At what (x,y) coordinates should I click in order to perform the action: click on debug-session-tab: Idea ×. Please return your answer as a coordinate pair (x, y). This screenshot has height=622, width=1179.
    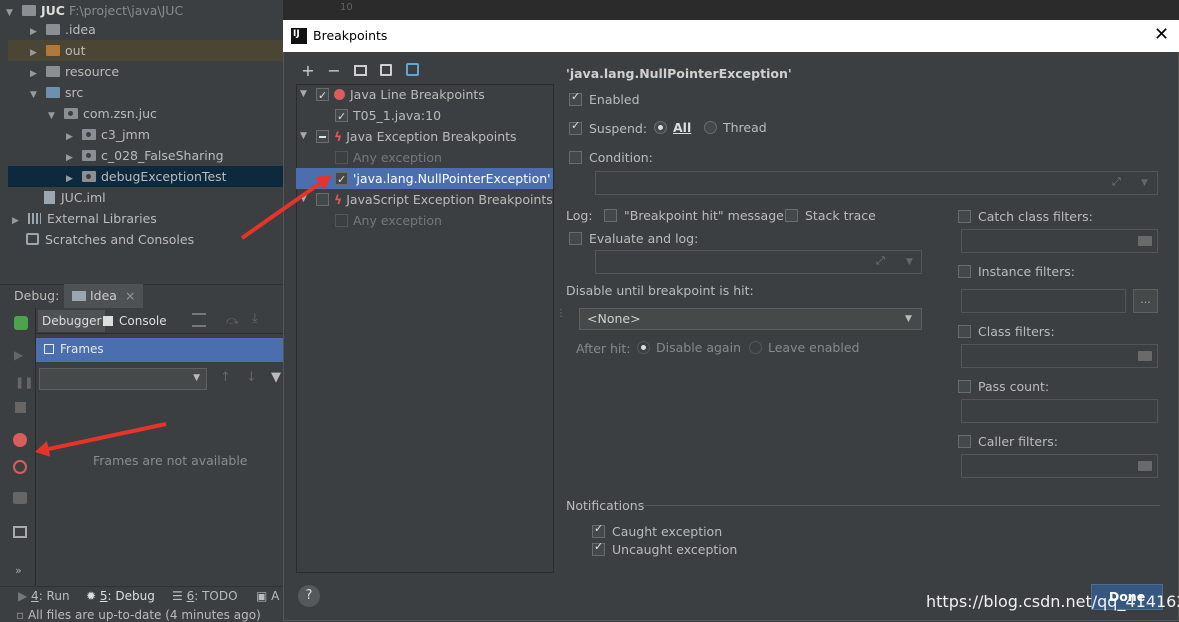
    Looking at the image, I should click on (104, 296).